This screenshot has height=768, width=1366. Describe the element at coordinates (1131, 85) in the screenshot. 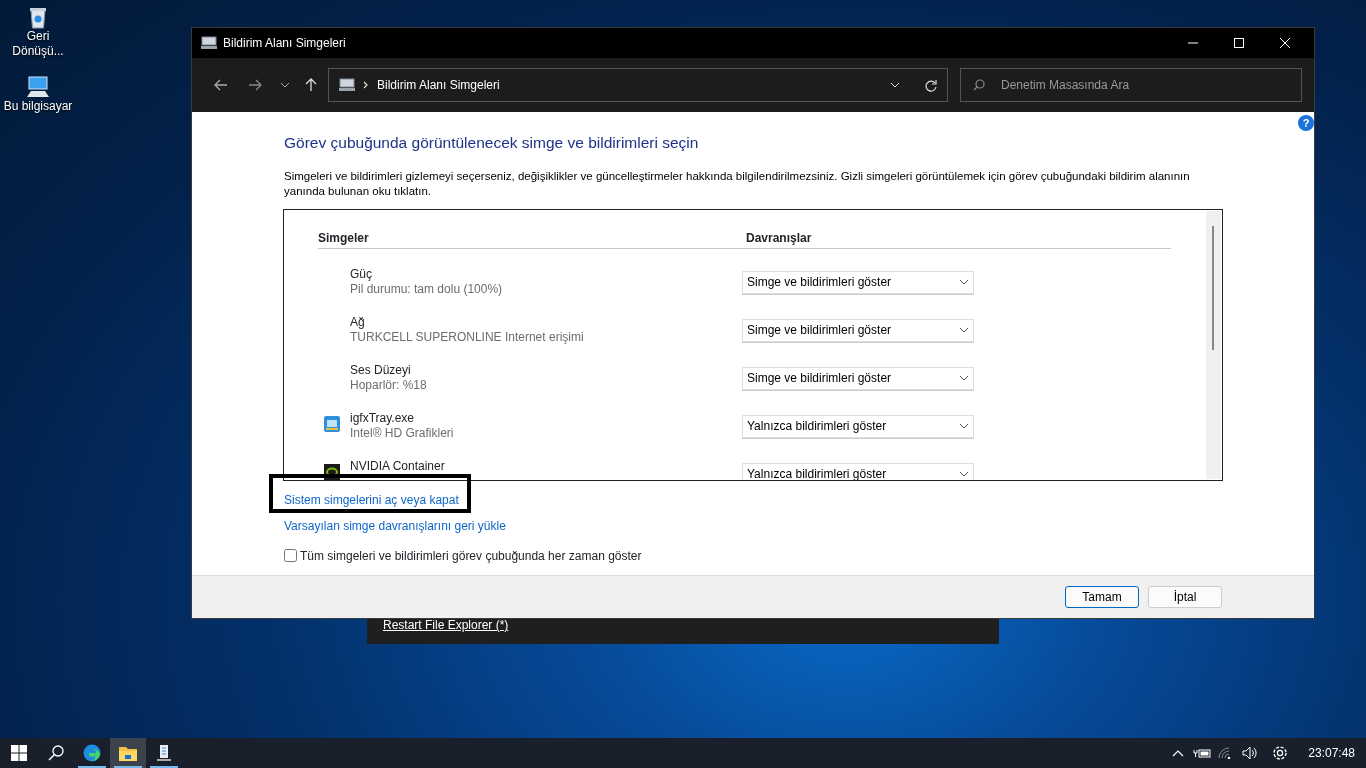

I see `search-field: Denetim Masasında Ara` at that location.